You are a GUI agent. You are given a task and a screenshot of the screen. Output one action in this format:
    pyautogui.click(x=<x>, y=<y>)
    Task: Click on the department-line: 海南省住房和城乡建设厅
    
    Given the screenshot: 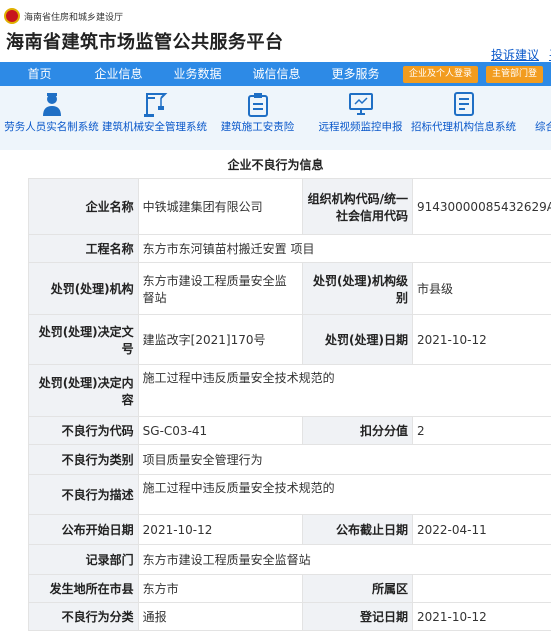 What is the action you would take?
    pyautogui.click(x=63, y=16)
    